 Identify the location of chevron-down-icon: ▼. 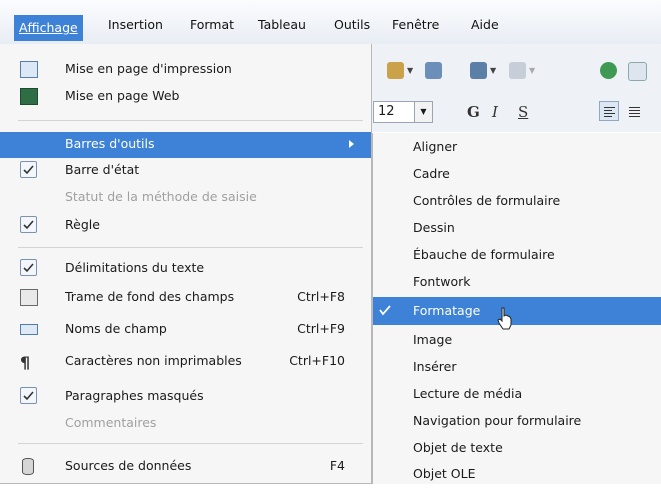
(423, 112).